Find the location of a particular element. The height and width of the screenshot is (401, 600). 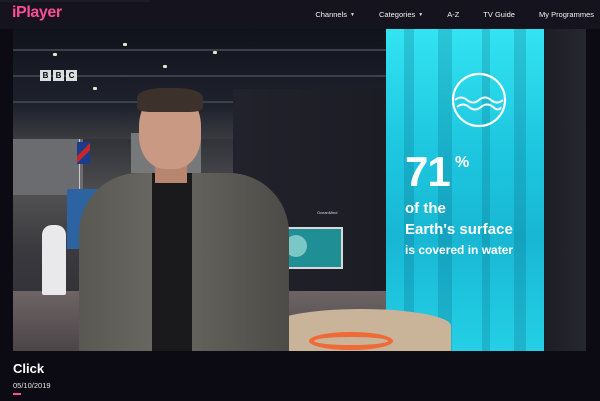

fact-line-3: is covered in water is located at coordinates (459, 250).